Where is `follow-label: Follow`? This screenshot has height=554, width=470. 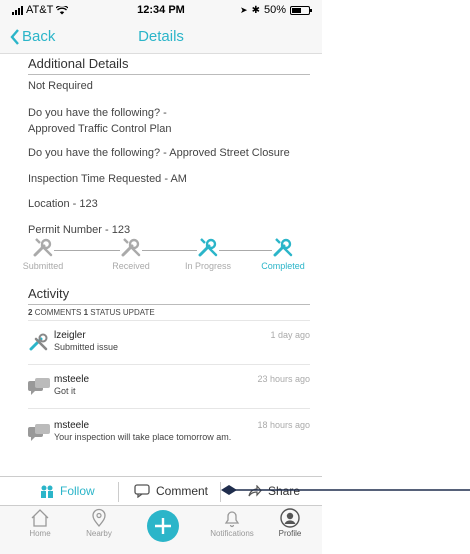
follow-label: Follow is located at coordinates (77, 491).